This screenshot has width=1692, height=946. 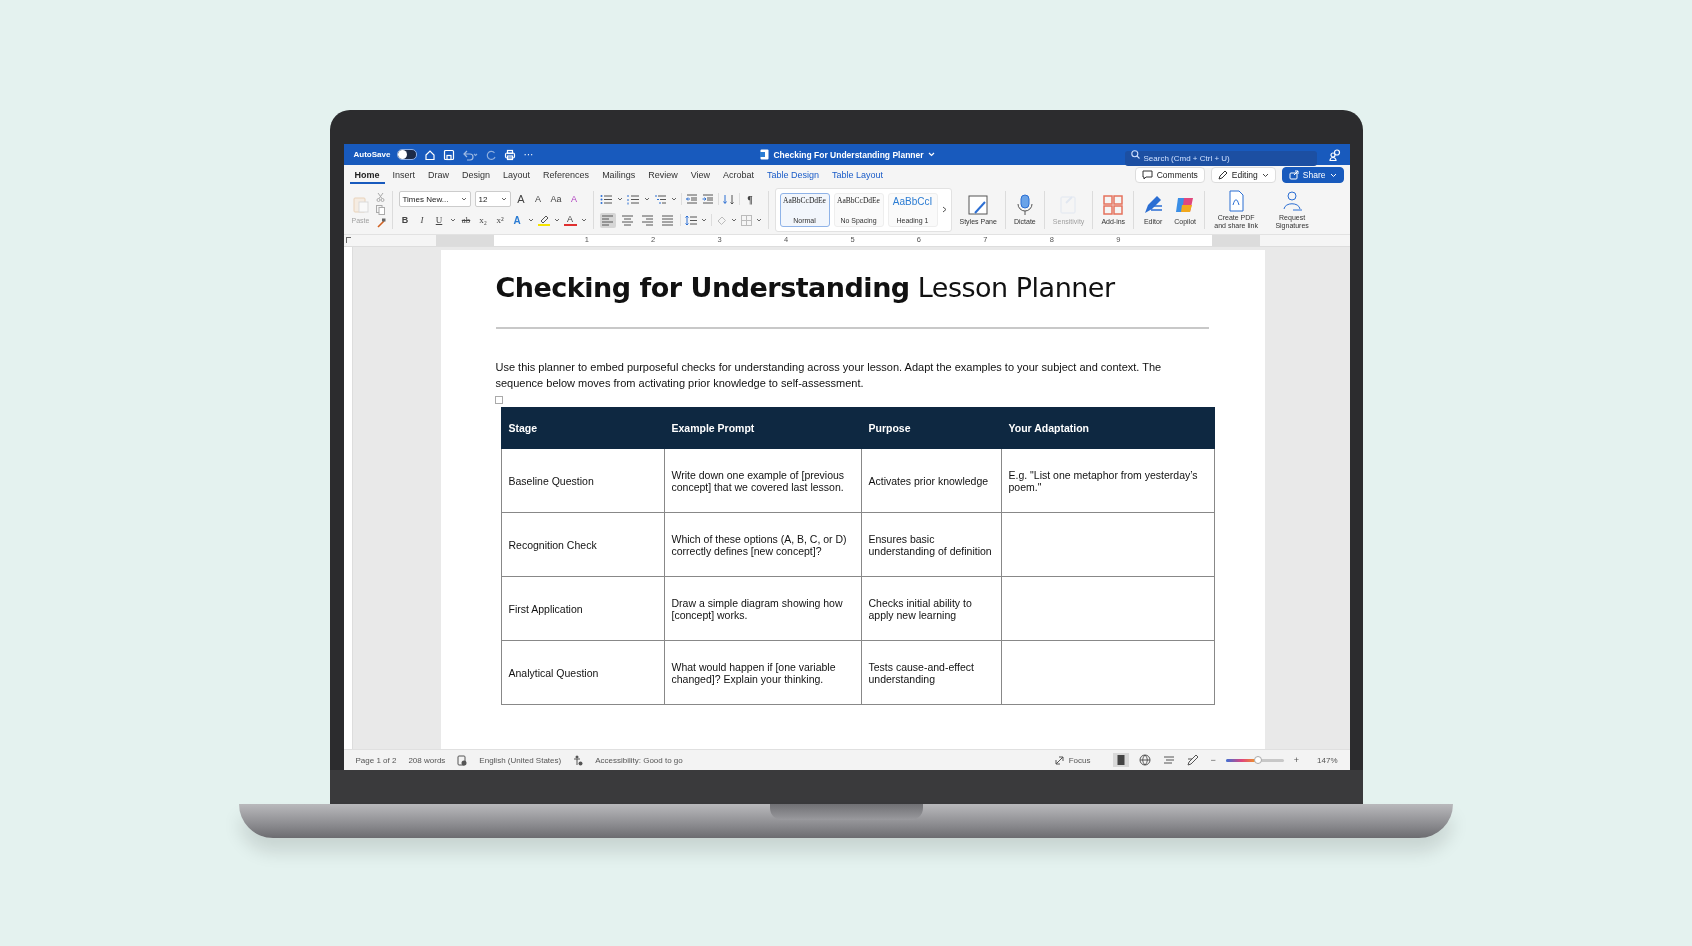 I want to click on shrink-font-button: A, so click(x=538, y=199).